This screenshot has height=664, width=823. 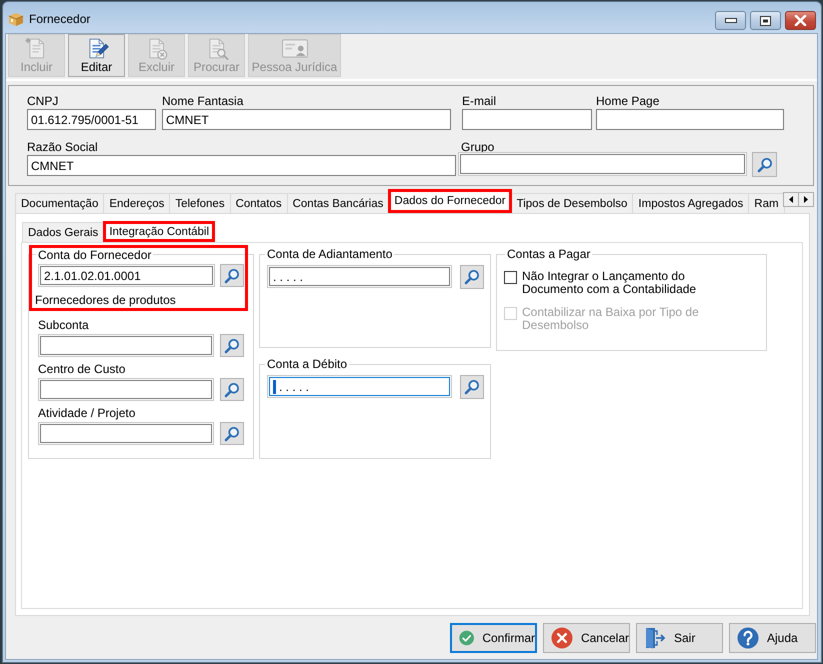 What do you see at coordinates (105, 300) in the screenshot?
I see `account-description: Fornecedores de produtos` at bounding box center [105, 300].